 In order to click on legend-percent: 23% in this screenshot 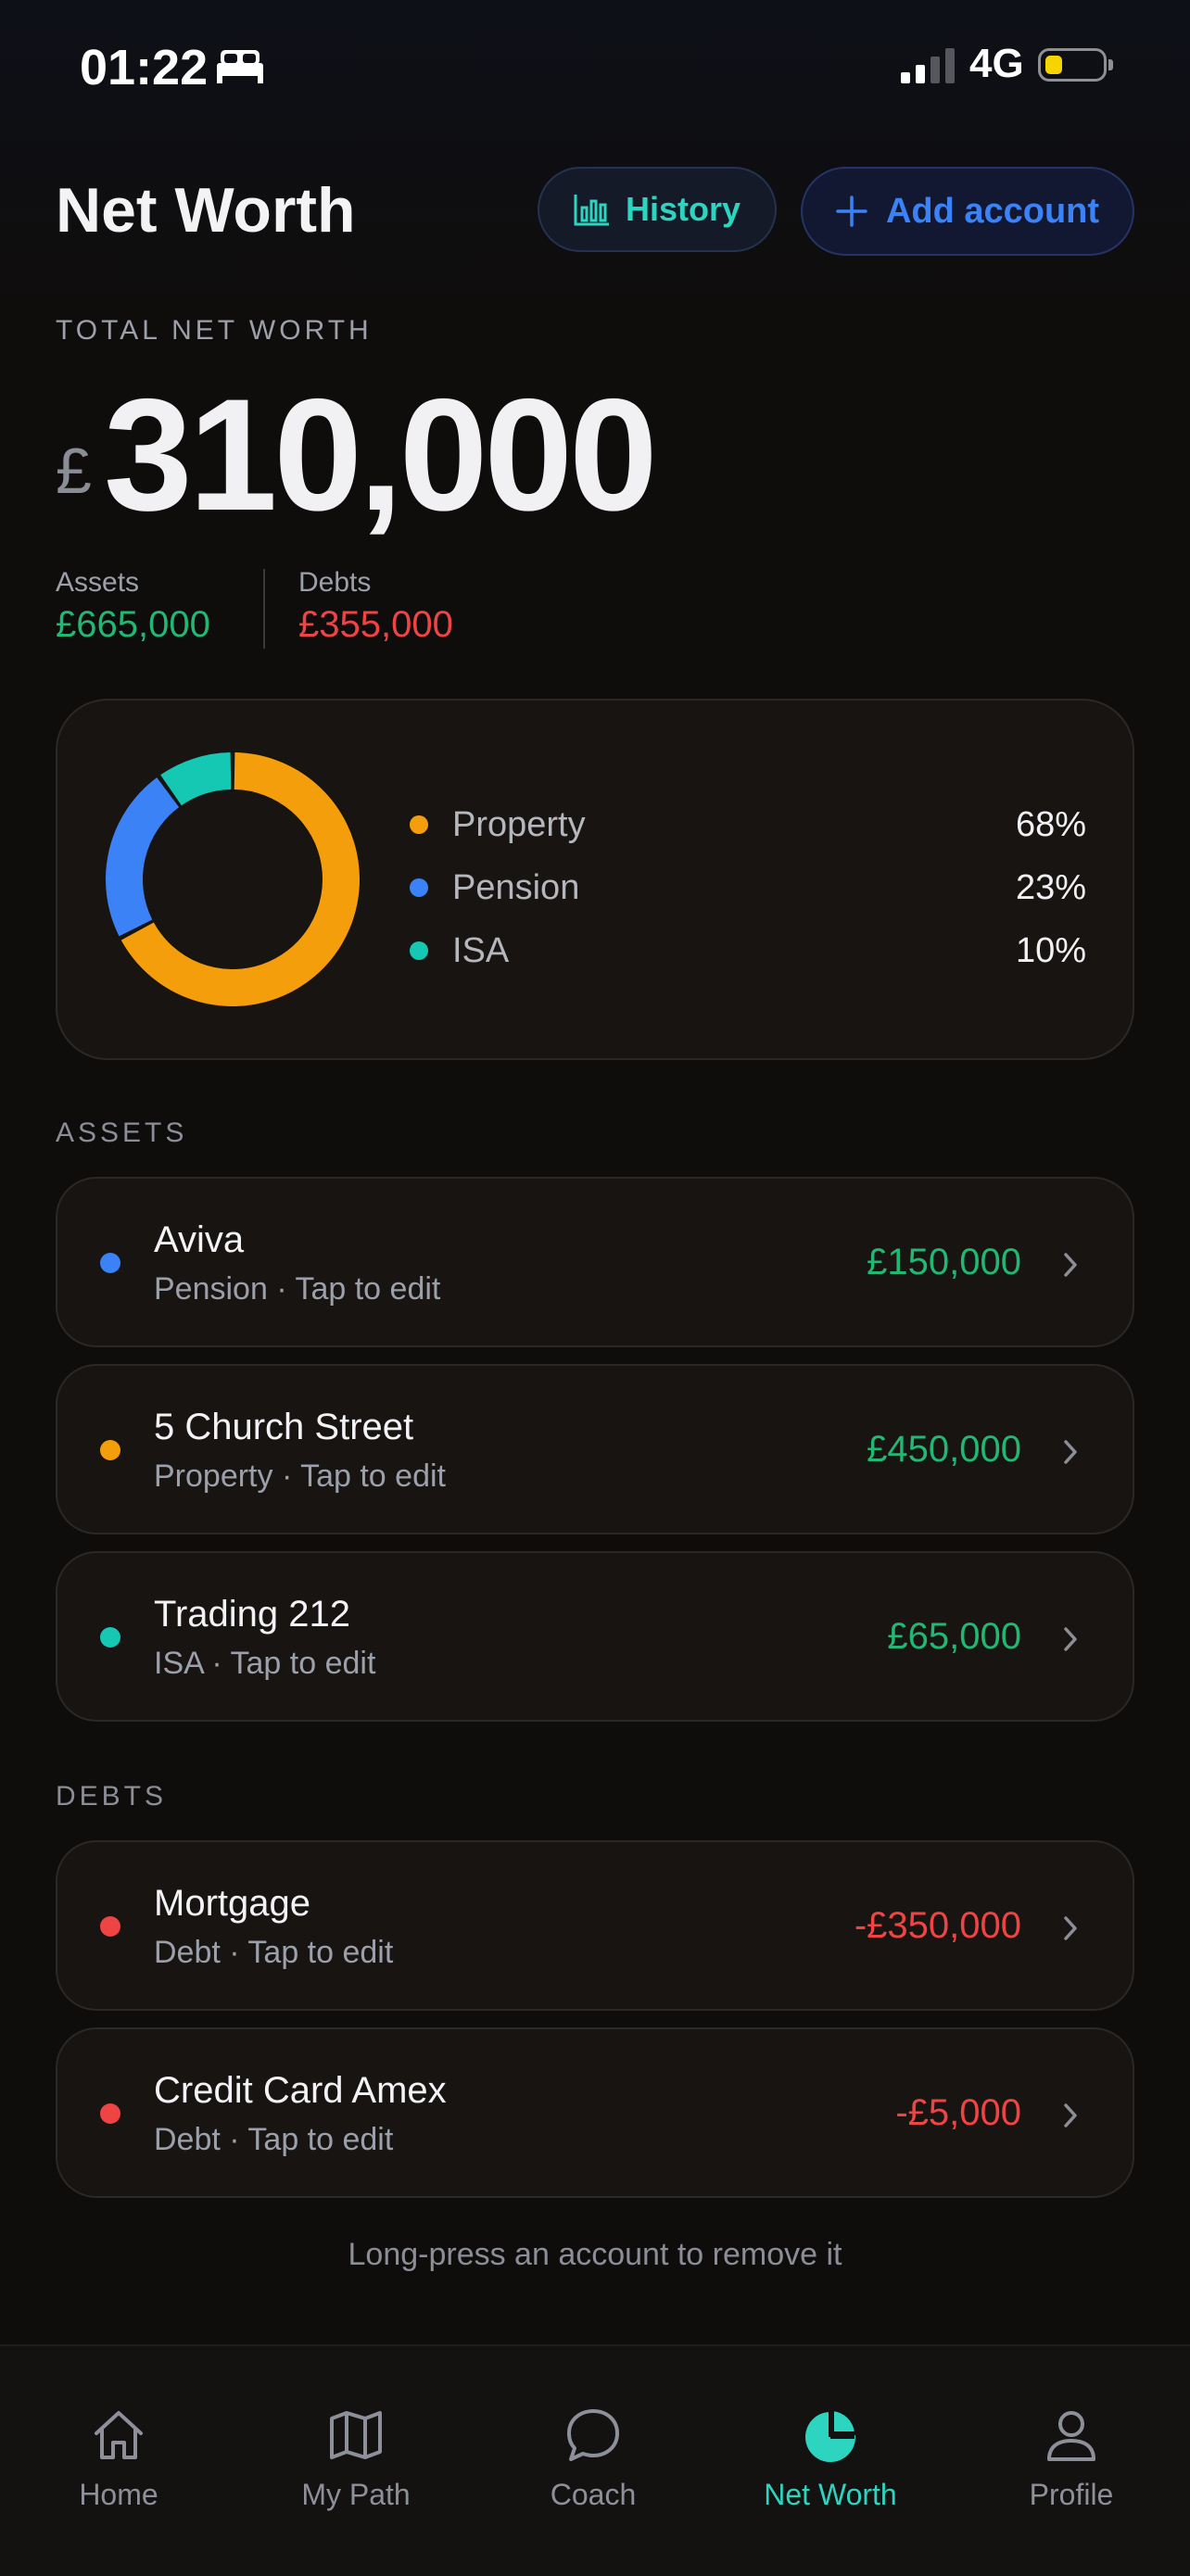, I will do `click(1050, 887)`.